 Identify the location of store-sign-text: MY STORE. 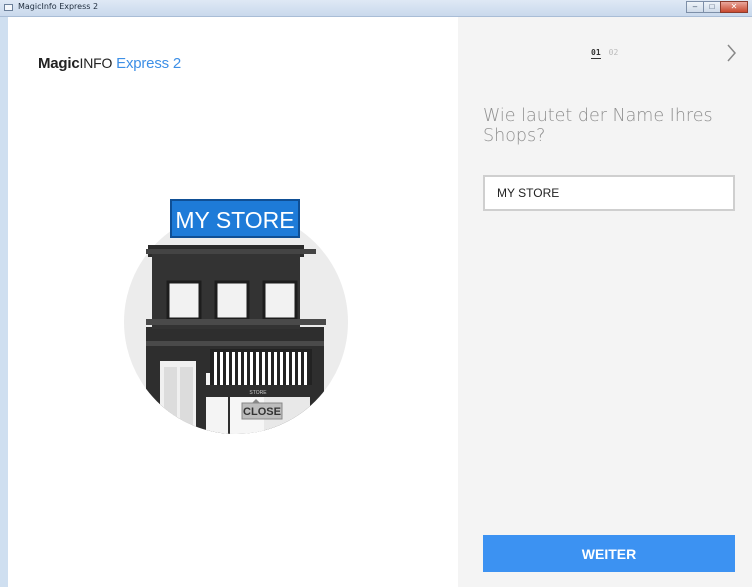
(234, 220).